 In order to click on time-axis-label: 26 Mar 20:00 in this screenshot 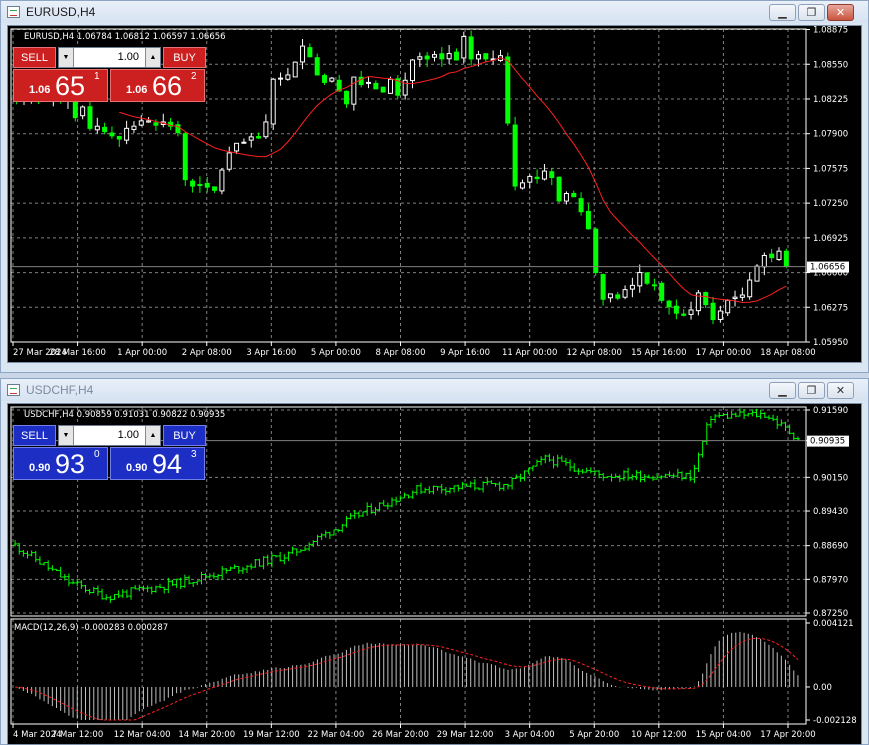, I will do `click(400, 735)`.